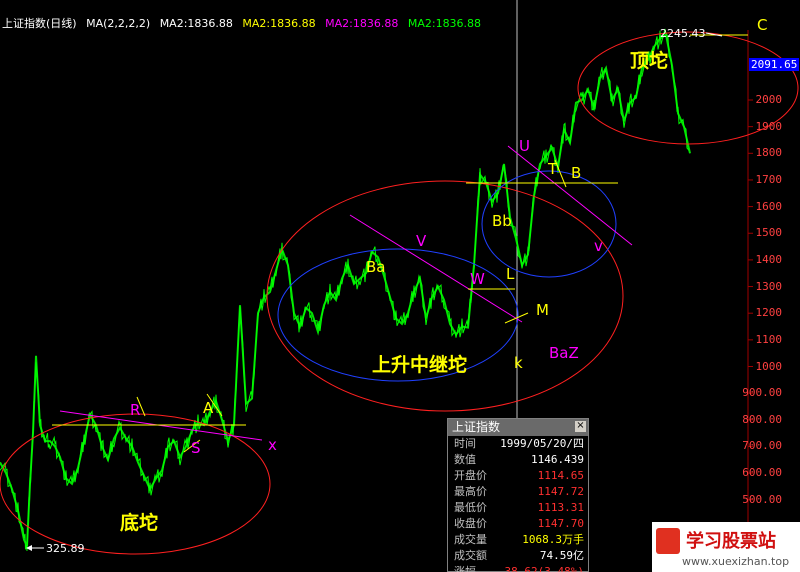 This screenshot has width=800, height=572. I want to click on chart-title: 上证指数(日线), so click(39, 23).